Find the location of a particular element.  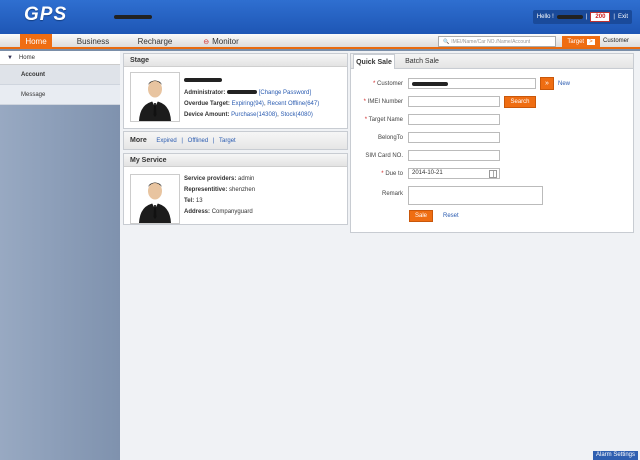

customer-label: * Customer is located at coordinates (387, 84).